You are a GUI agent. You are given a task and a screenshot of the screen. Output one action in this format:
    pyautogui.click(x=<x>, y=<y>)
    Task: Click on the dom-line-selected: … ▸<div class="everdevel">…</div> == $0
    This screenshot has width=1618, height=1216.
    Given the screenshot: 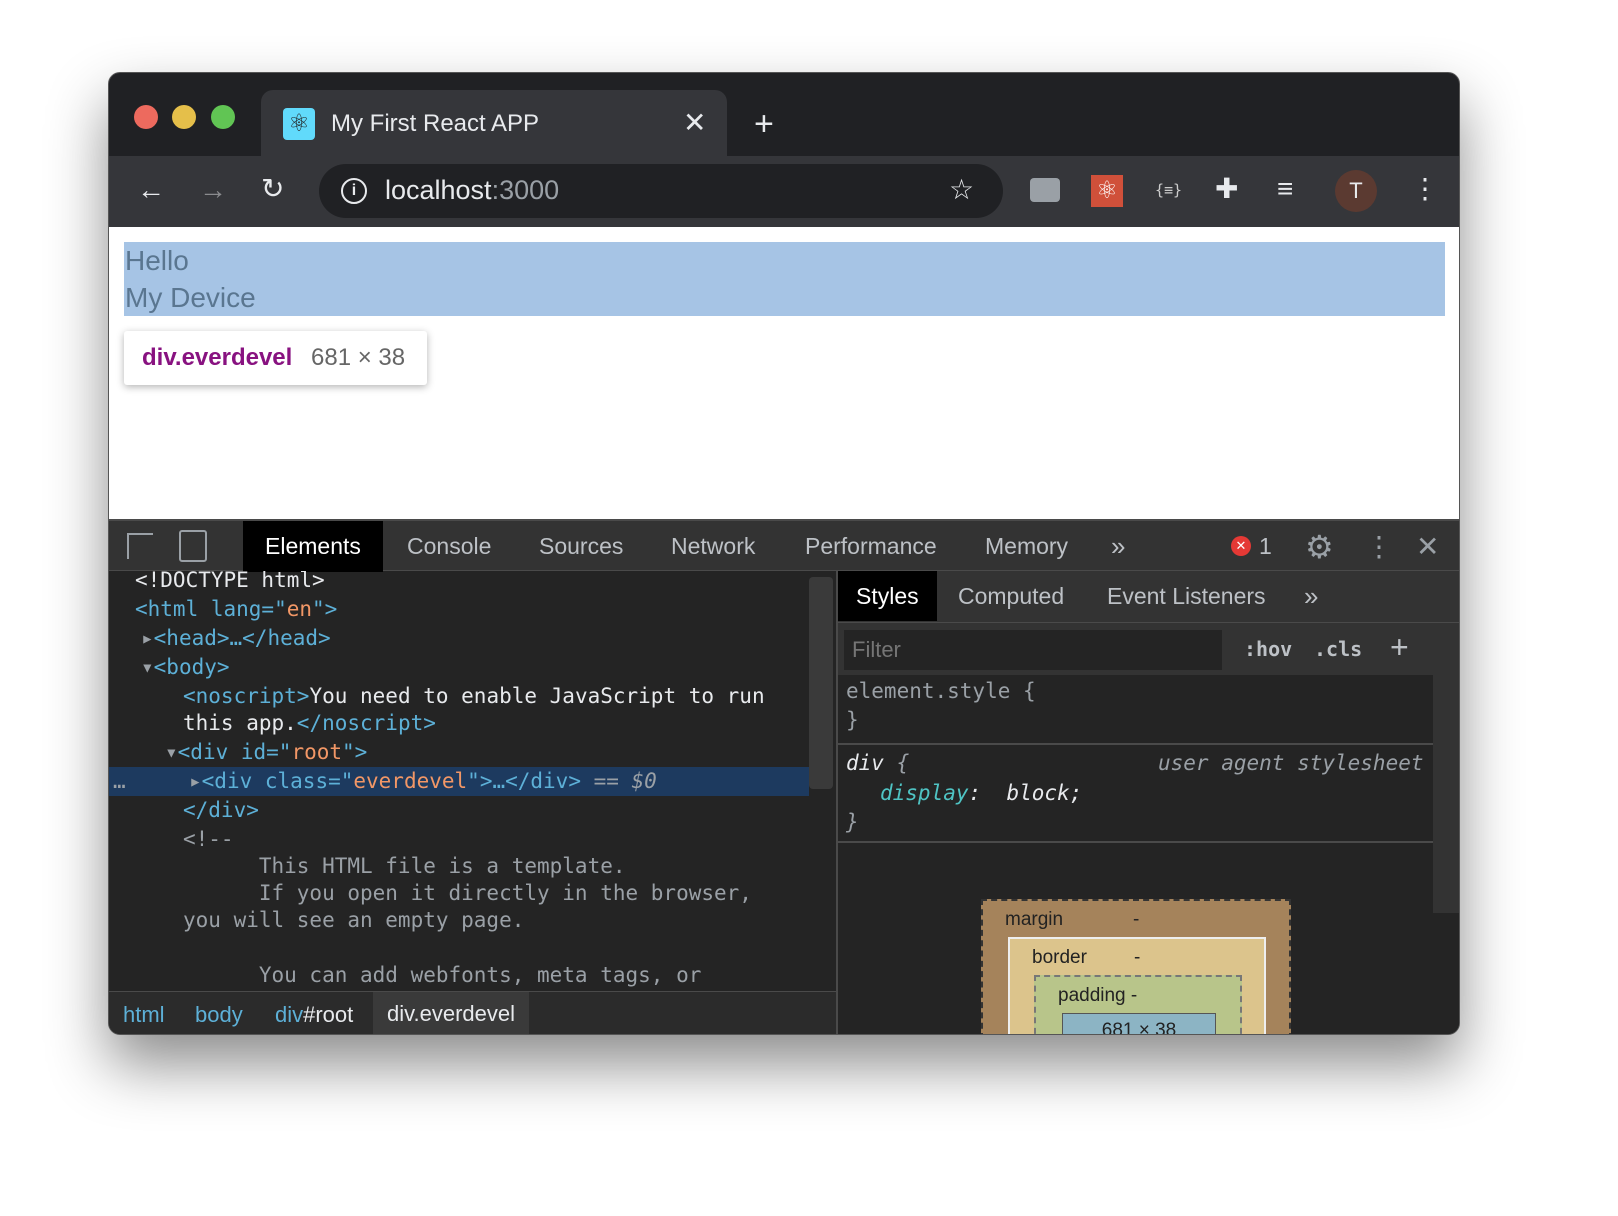 What is the action you would take?
    pyautogui.click(x=459, y=781)
    